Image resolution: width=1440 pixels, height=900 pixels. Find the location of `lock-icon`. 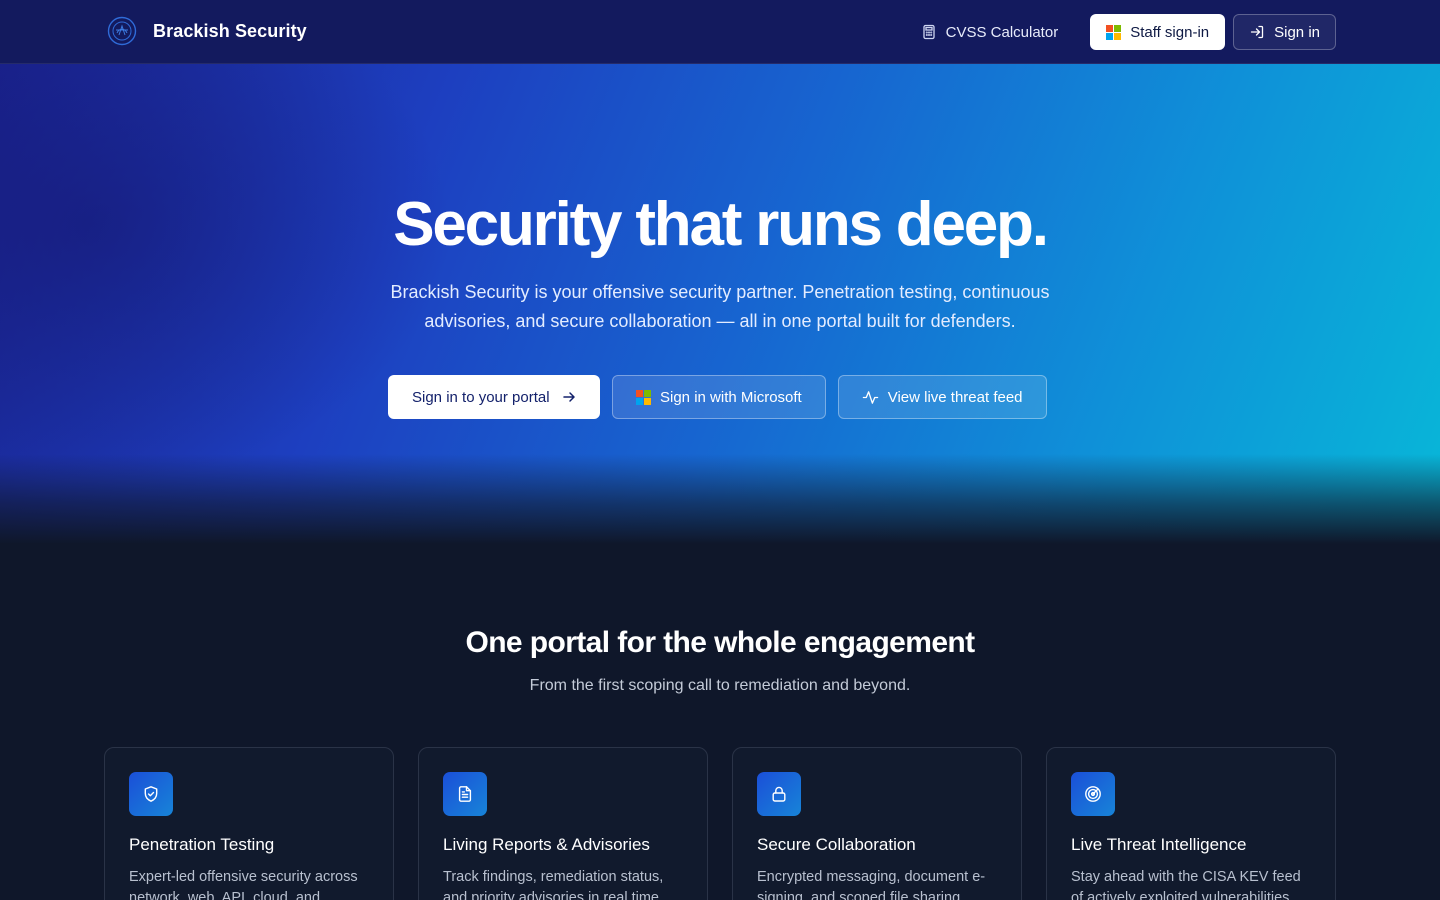

lock-icon is located at coordinates (779, 794).